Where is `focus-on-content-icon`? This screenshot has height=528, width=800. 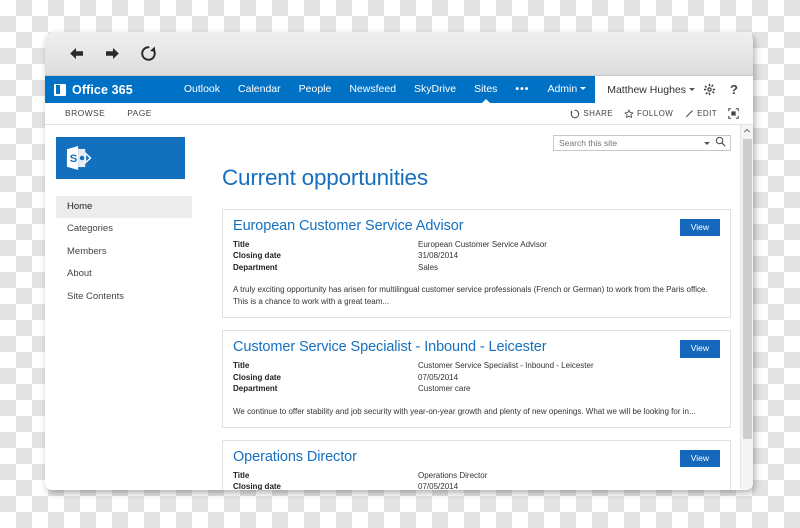
focus-on-content-icon is located at coordinates (733, 113).